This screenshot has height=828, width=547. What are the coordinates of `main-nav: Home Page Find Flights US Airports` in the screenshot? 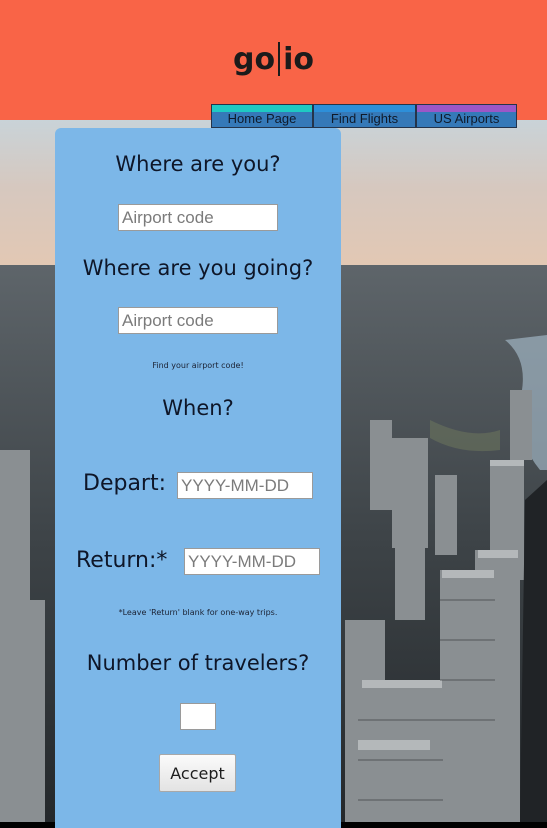 It's located at (364, 117).